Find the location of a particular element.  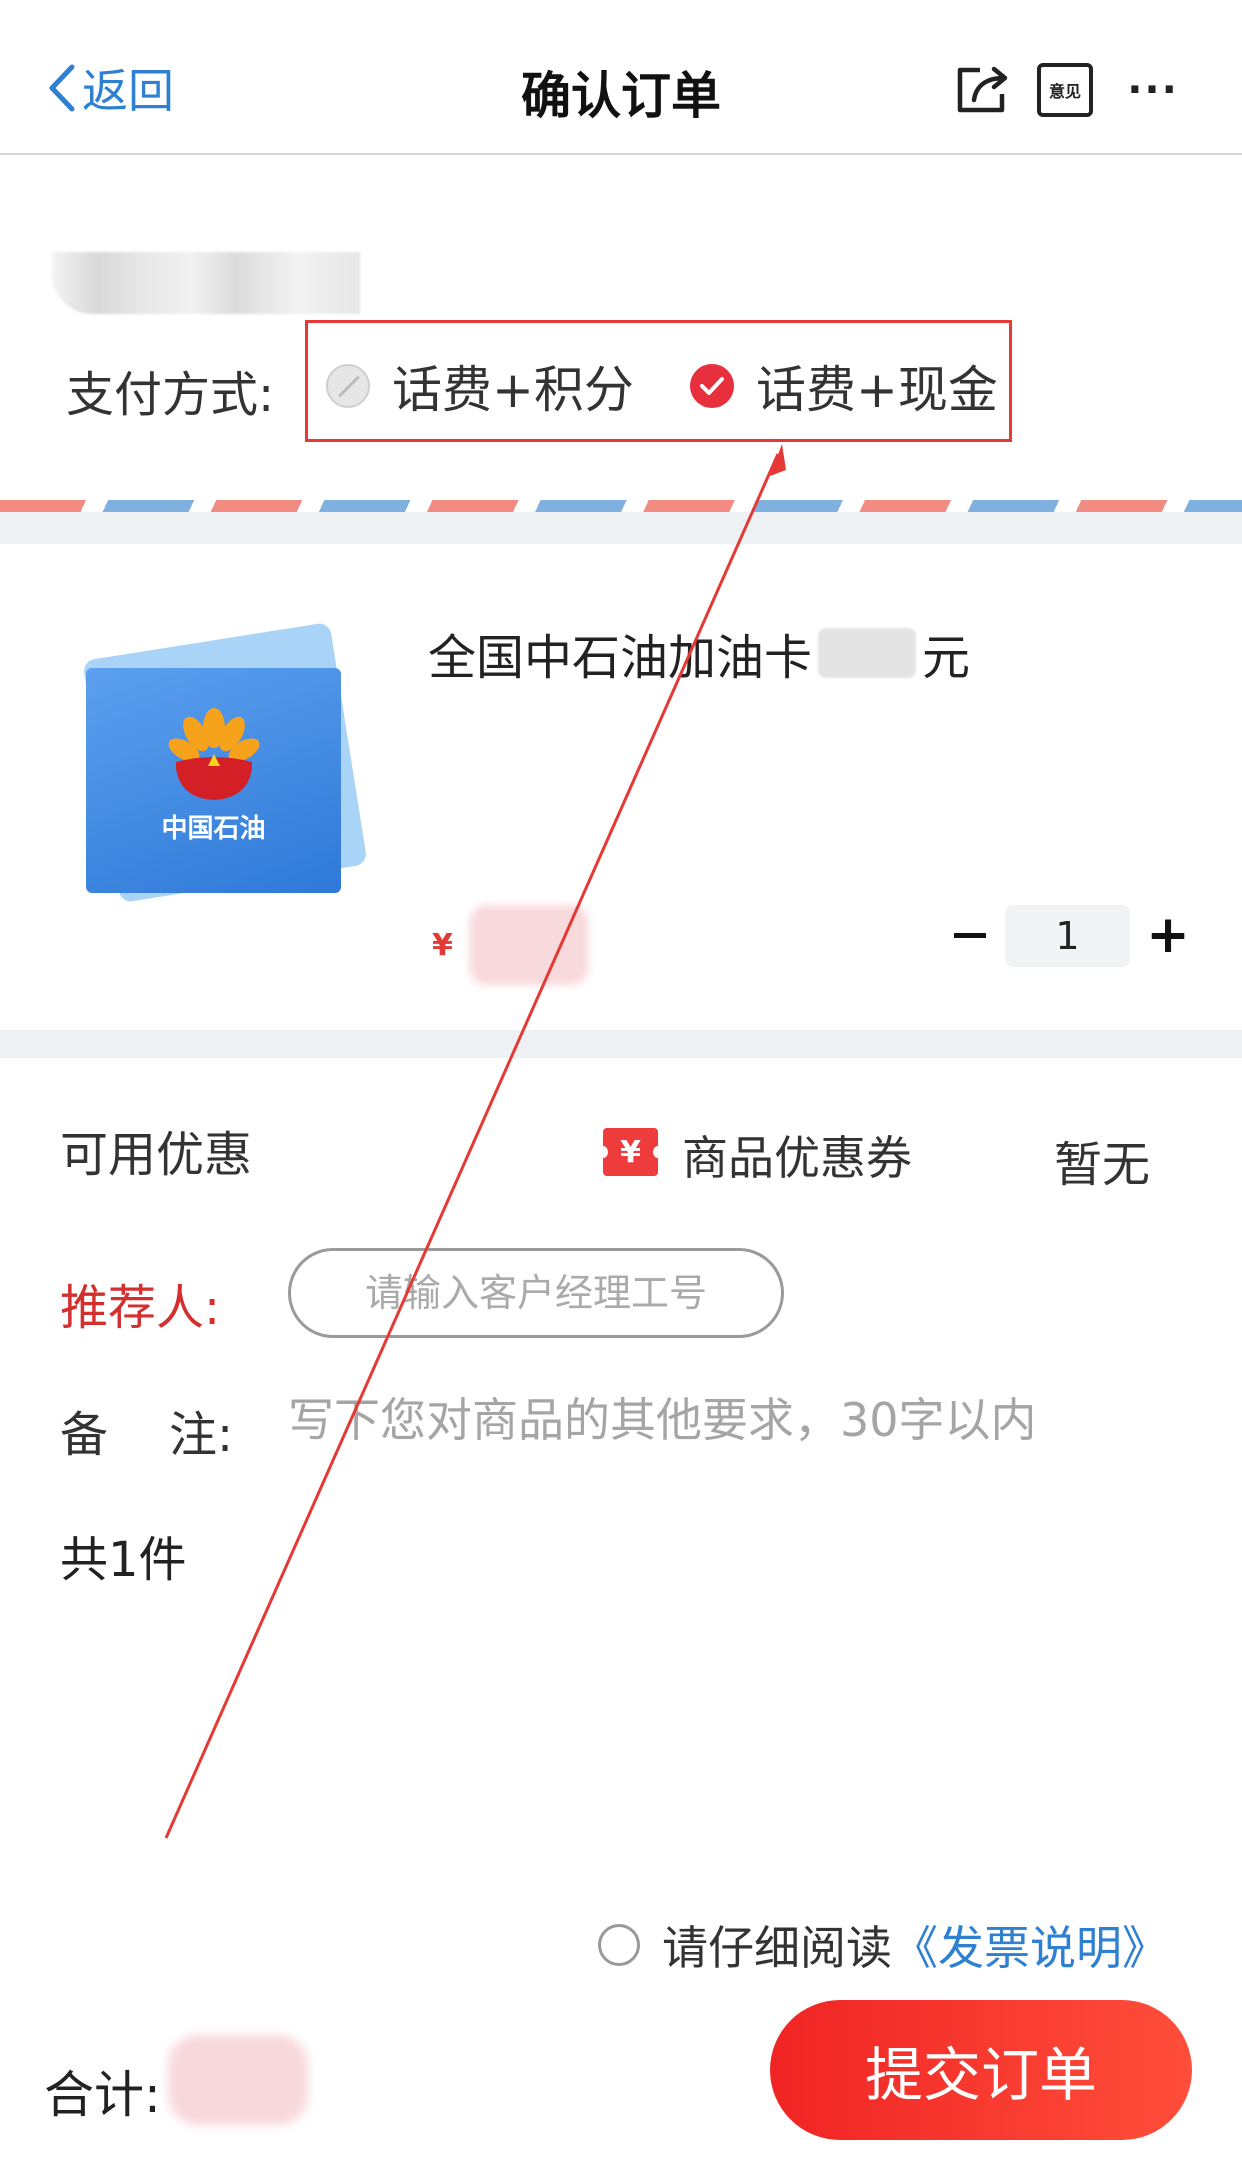

agreement-checkbox is located at coordinates (619, 1945).